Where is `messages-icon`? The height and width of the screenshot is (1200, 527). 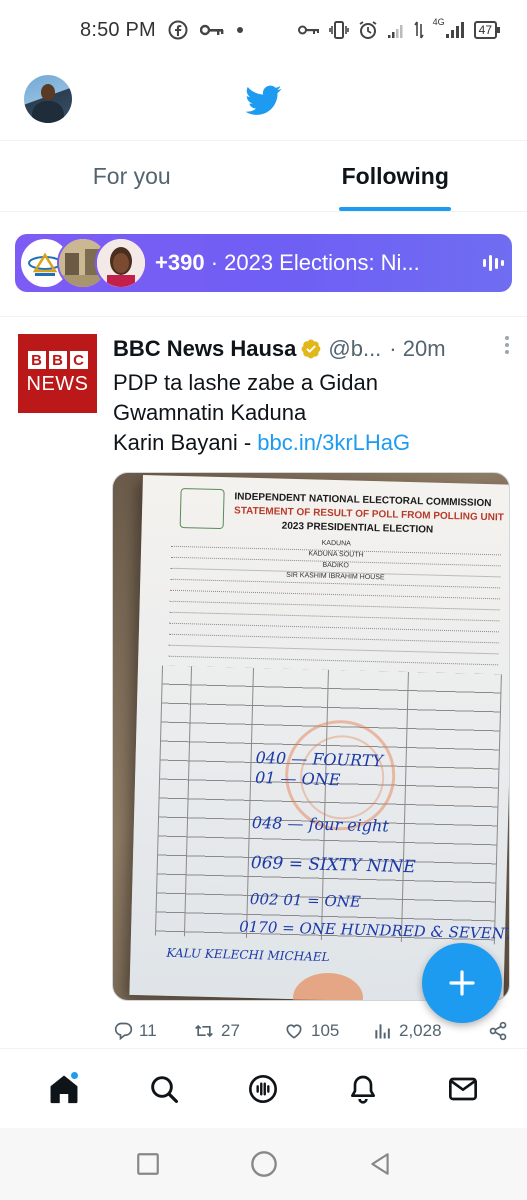 messages-icon is located at coordinates (463, 1088).